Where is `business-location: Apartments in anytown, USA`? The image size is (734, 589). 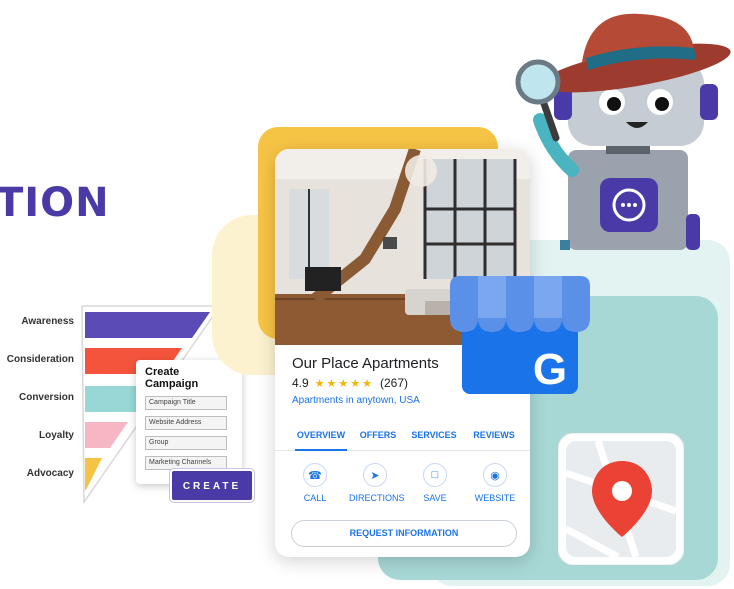
business-location: Apartments in anytown, USA is located at coordinates (356, 400).